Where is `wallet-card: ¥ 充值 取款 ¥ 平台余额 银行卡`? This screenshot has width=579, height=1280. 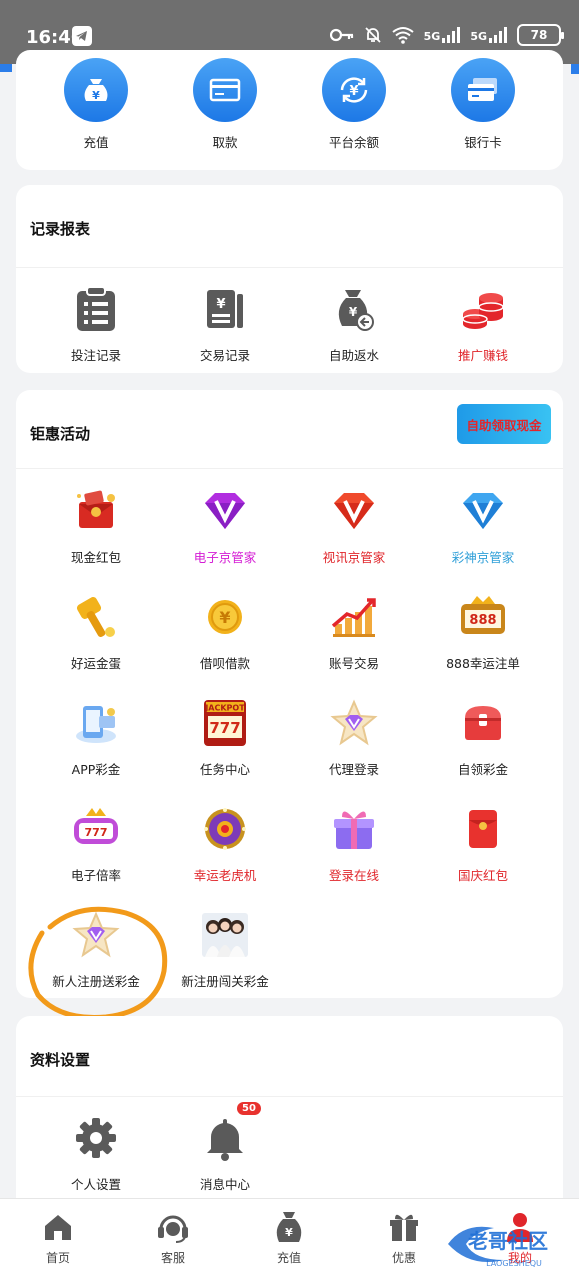 wallet-card: ¥ 充值 取款 ¥ 平台余额 银行卡 is located at coordinates (289, 110).